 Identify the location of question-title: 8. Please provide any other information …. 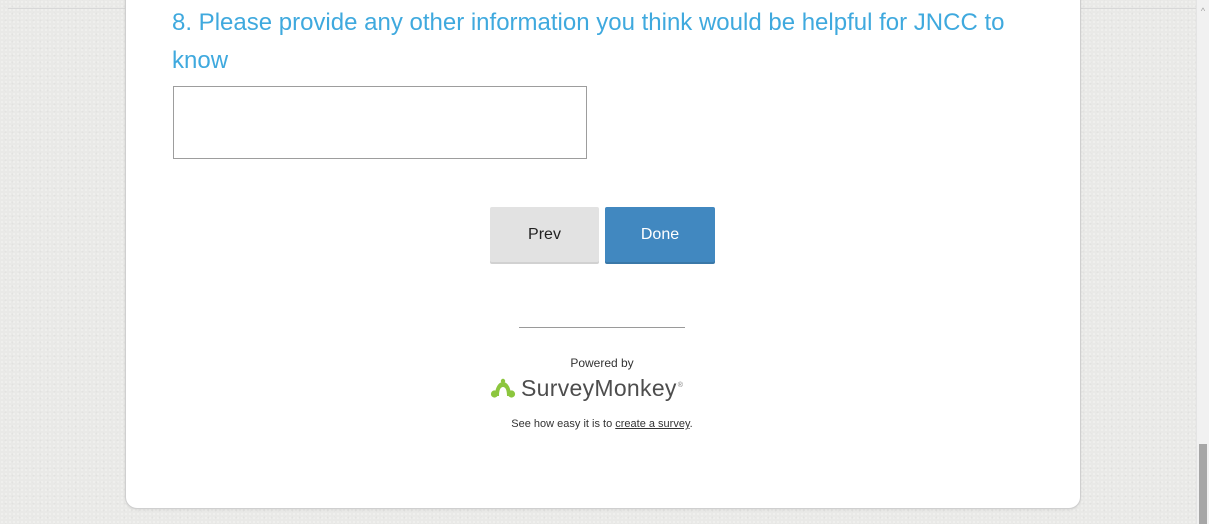
(588, 41).